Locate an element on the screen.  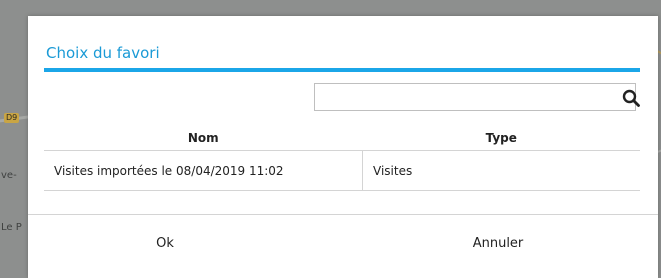
column-header-name: Nom is located at coordinates (203, 138).